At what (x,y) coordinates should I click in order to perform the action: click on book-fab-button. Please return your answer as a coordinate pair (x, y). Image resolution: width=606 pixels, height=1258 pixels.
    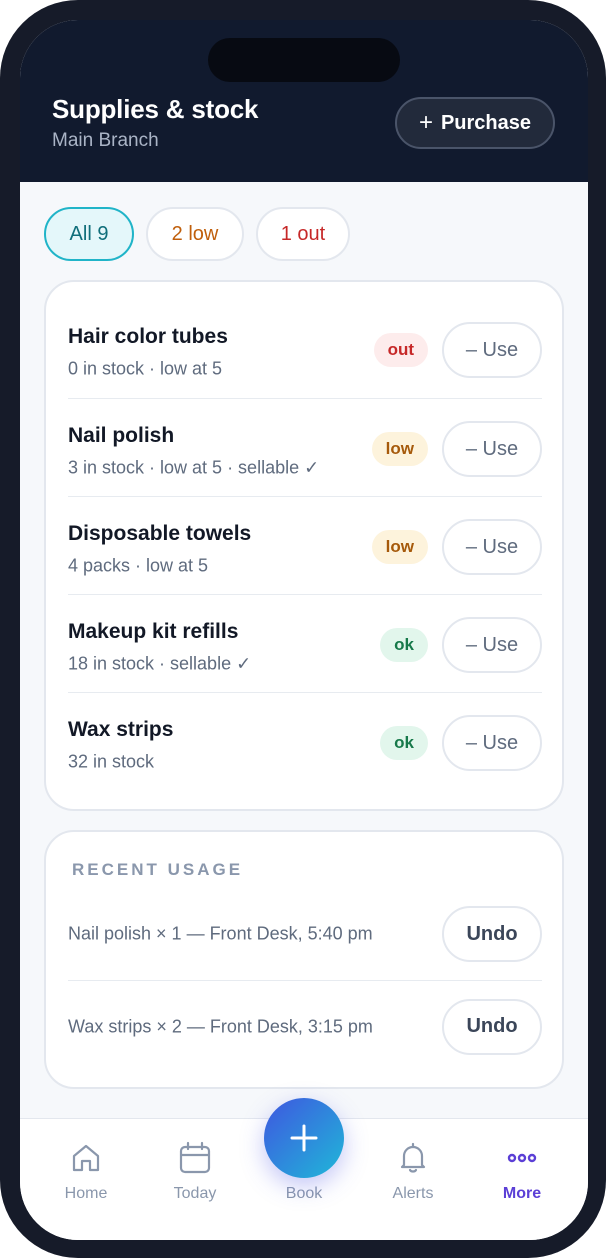
    Looking at the image, I should click on (304, 1138).